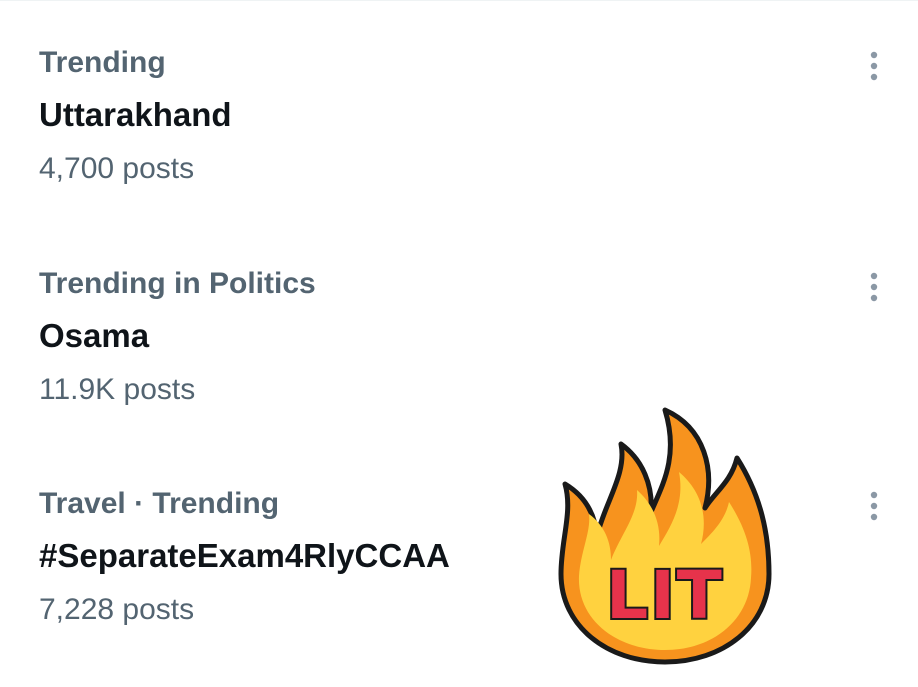 The height and width of the screenshot is (687, 918). What do you see at coordinates (459, 0) in the screenshot?
I see `top-divider` at bounding box center [459, 0].